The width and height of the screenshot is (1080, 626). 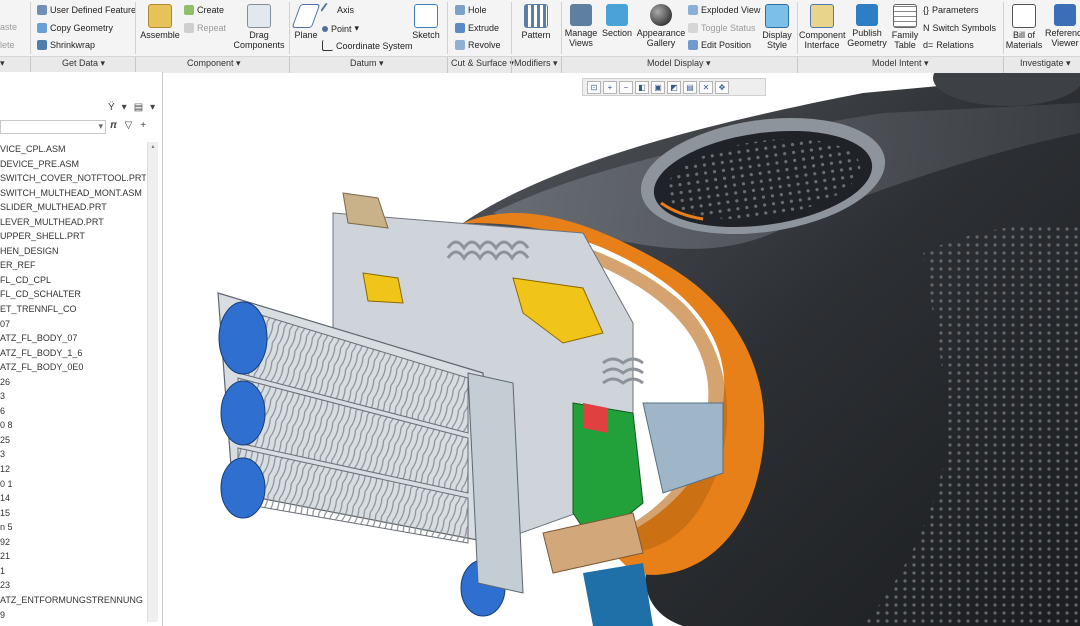 I want to click on point-button: Point ▾, so click(x=340, y=28).